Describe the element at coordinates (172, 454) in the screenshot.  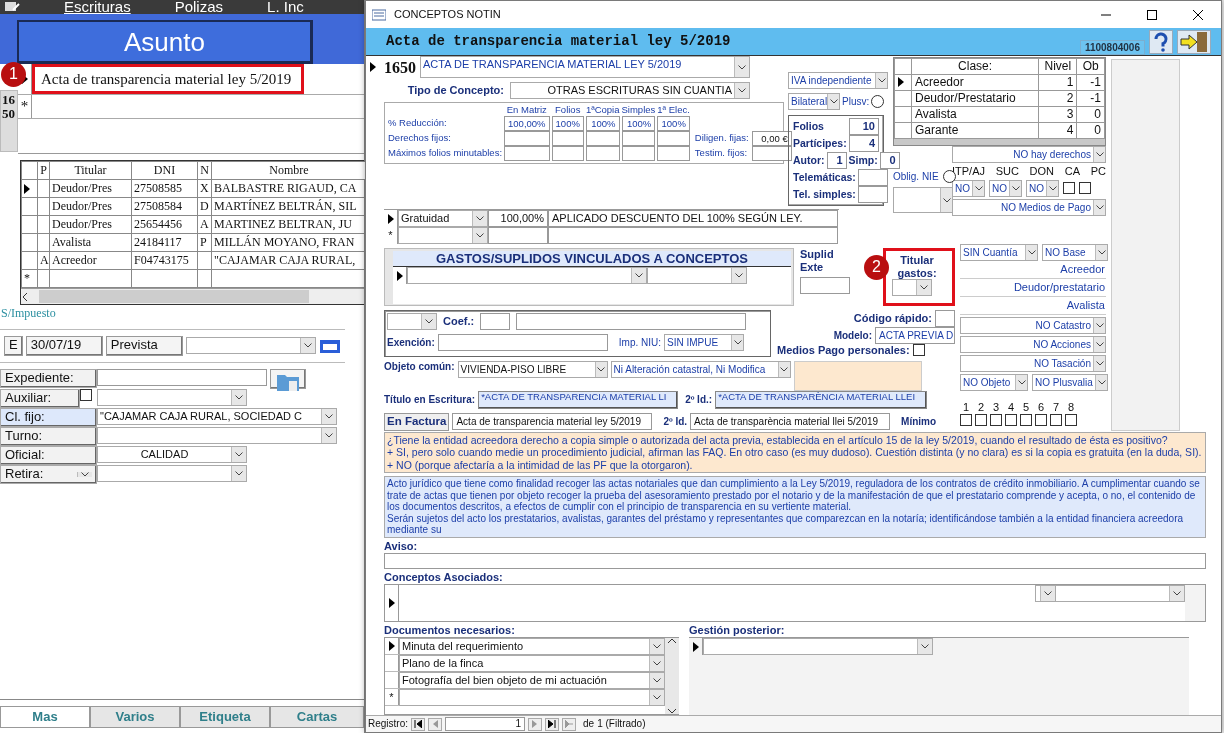
I see `dropdown-field: CALIDAD` at that location.